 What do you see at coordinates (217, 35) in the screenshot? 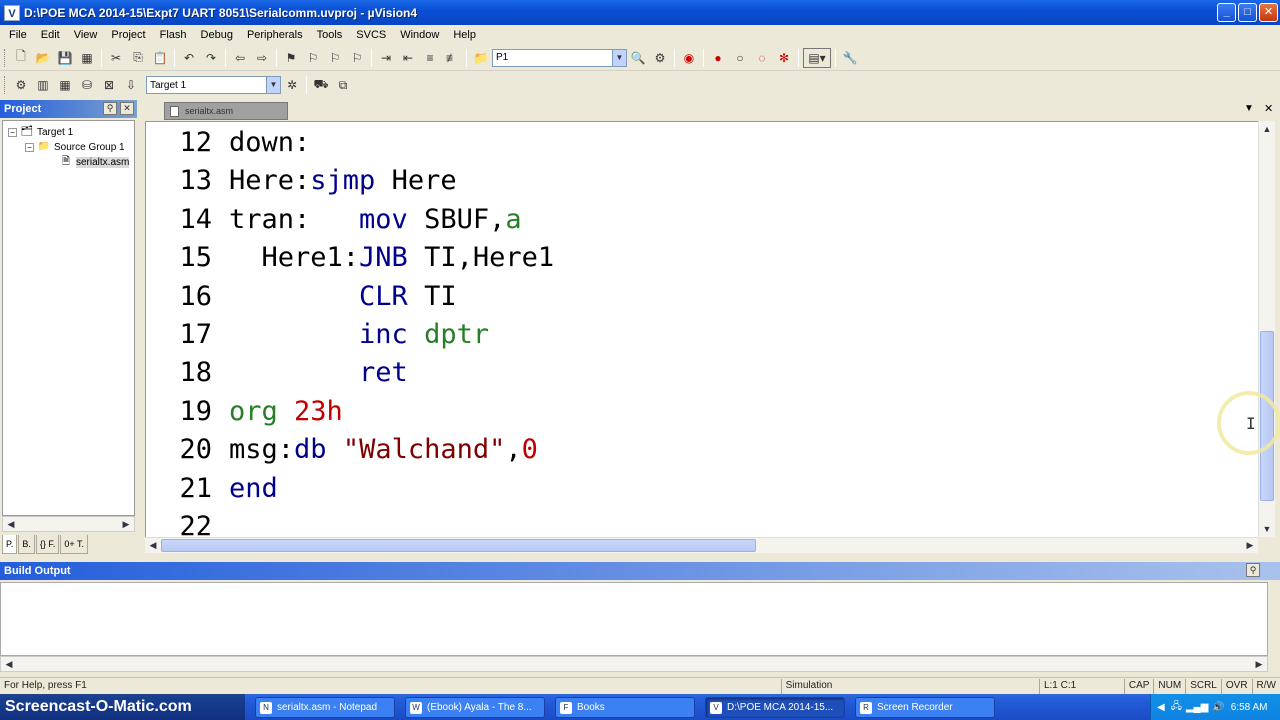
I see `menu-debug: Debug` at bounding box center [217, 35].